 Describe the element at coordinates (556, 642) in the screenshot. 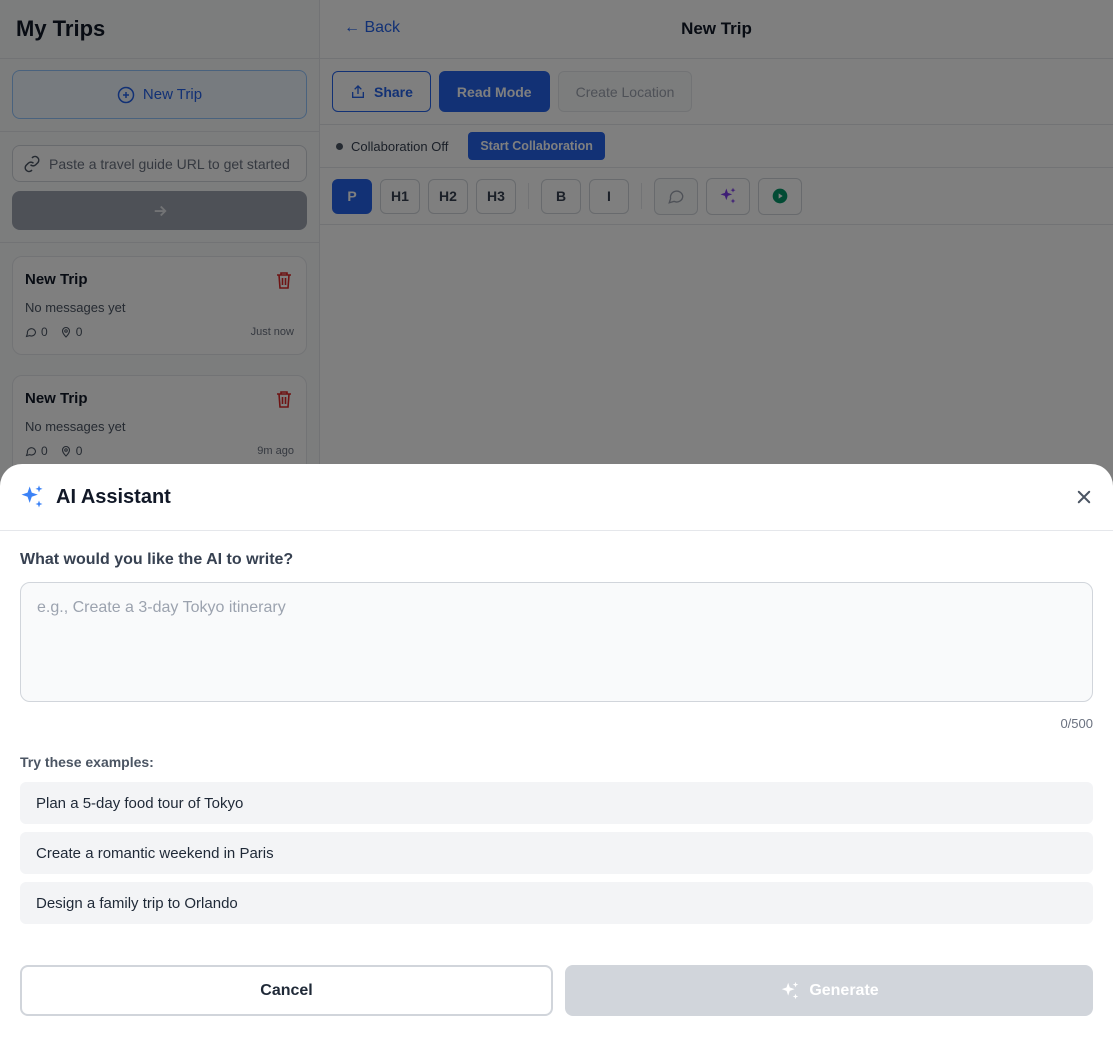

I see `prompt-textarea` at that location.